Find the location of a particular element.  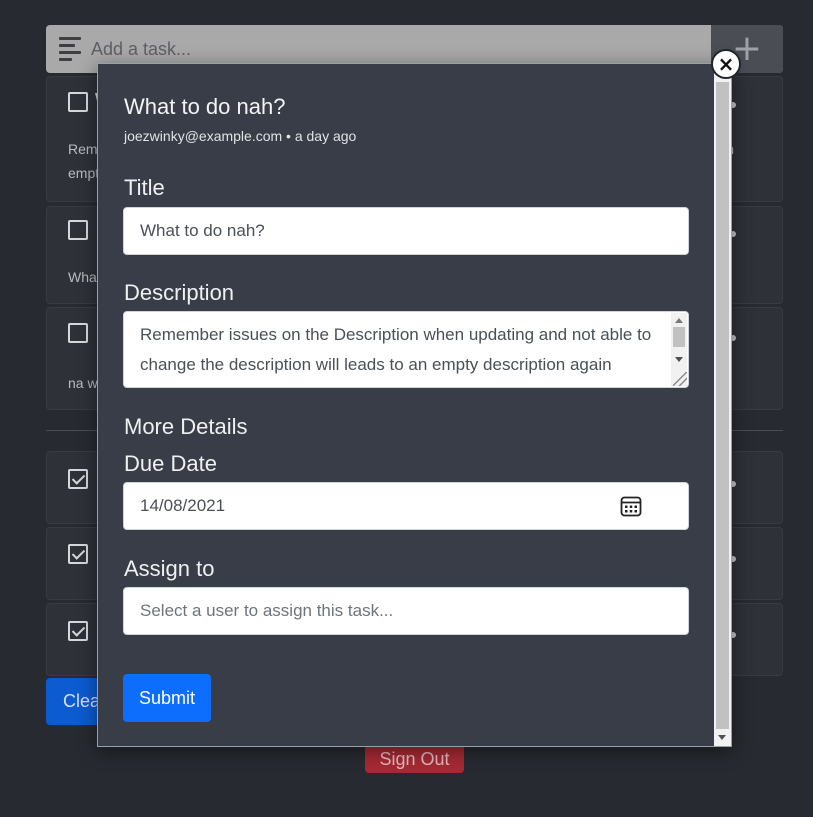

modal-meta: joezwinky@example.com • a day ago is located at coordinates (240, 136).